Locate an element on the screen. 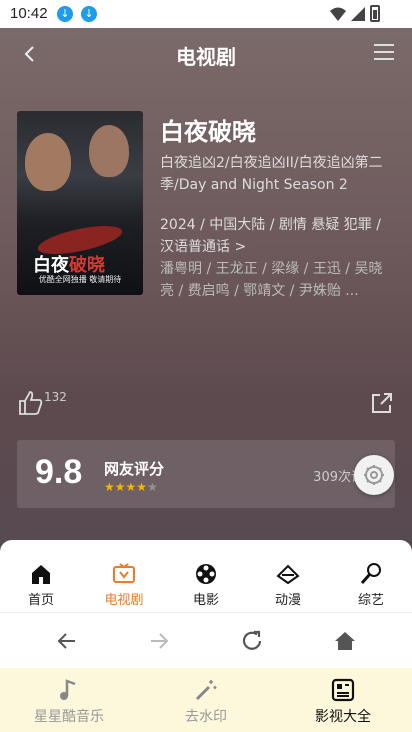 This screenshot has height=732, width=412. menu-icon is located at coordinates (384, 53).